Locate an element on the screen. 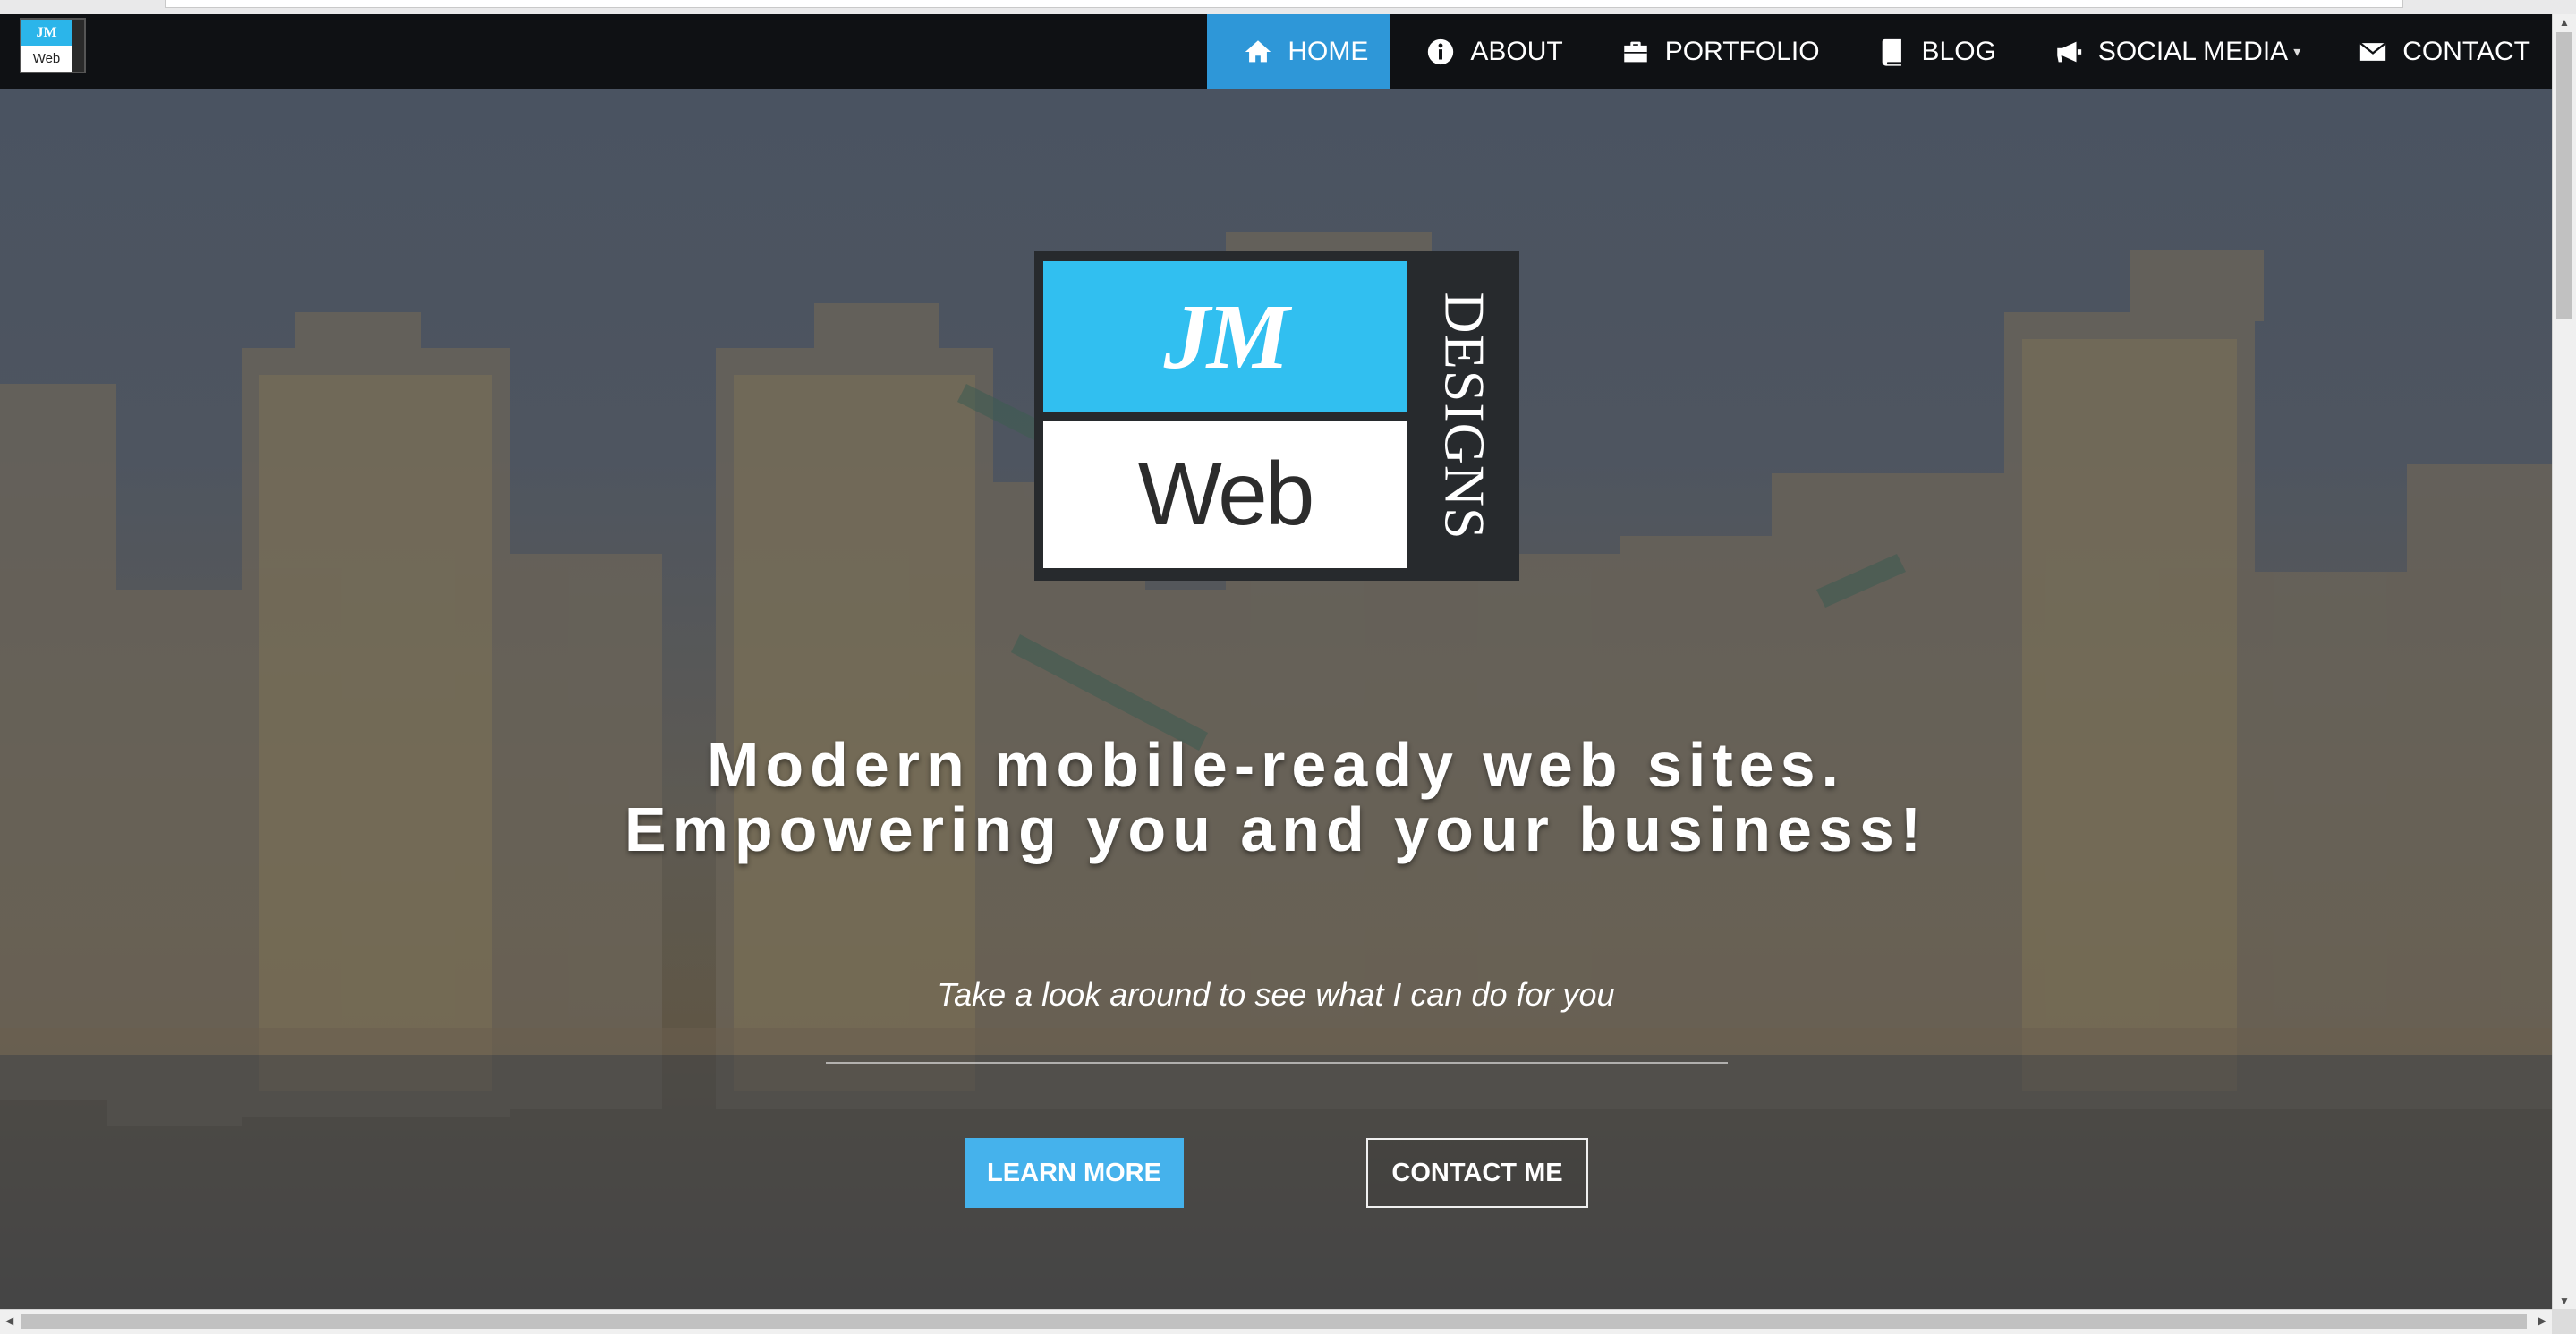 The image size is (2576, 1334). book-icon is located at coordinates (1892, 52).